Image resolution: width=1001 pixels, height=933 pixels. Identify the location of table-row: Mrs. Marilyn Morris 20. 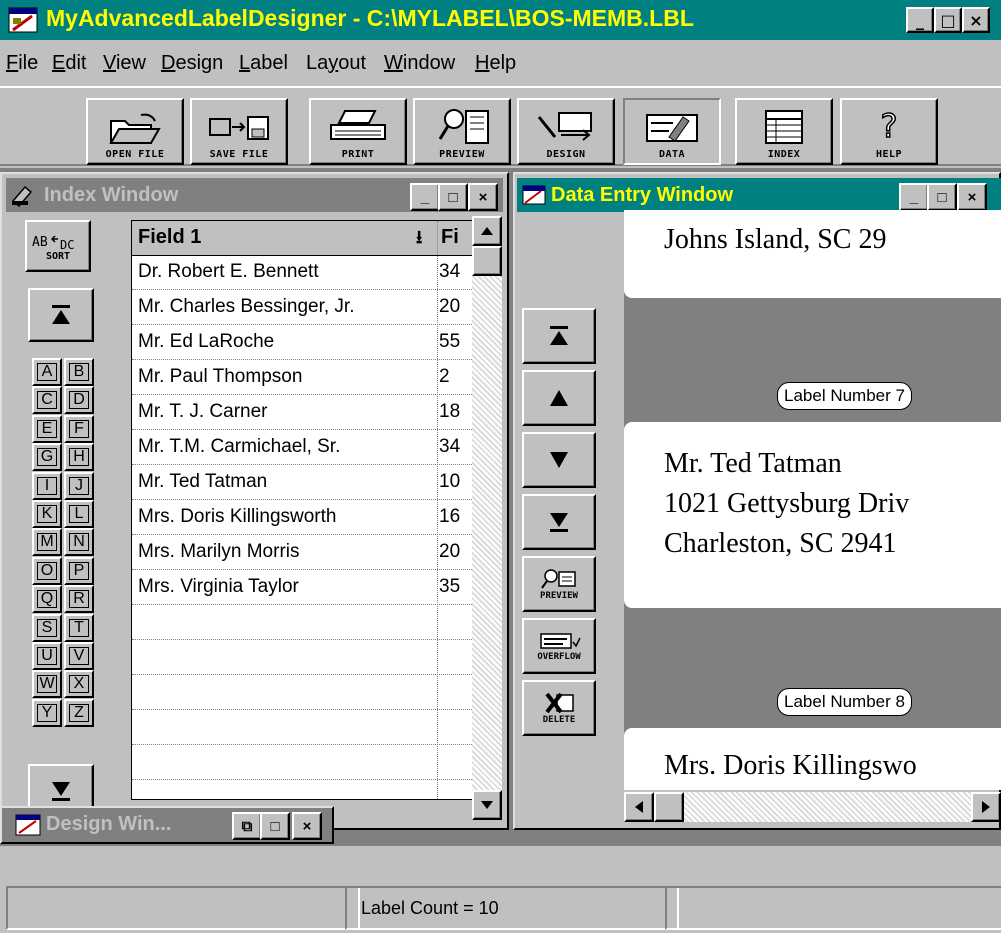
(303, 552).